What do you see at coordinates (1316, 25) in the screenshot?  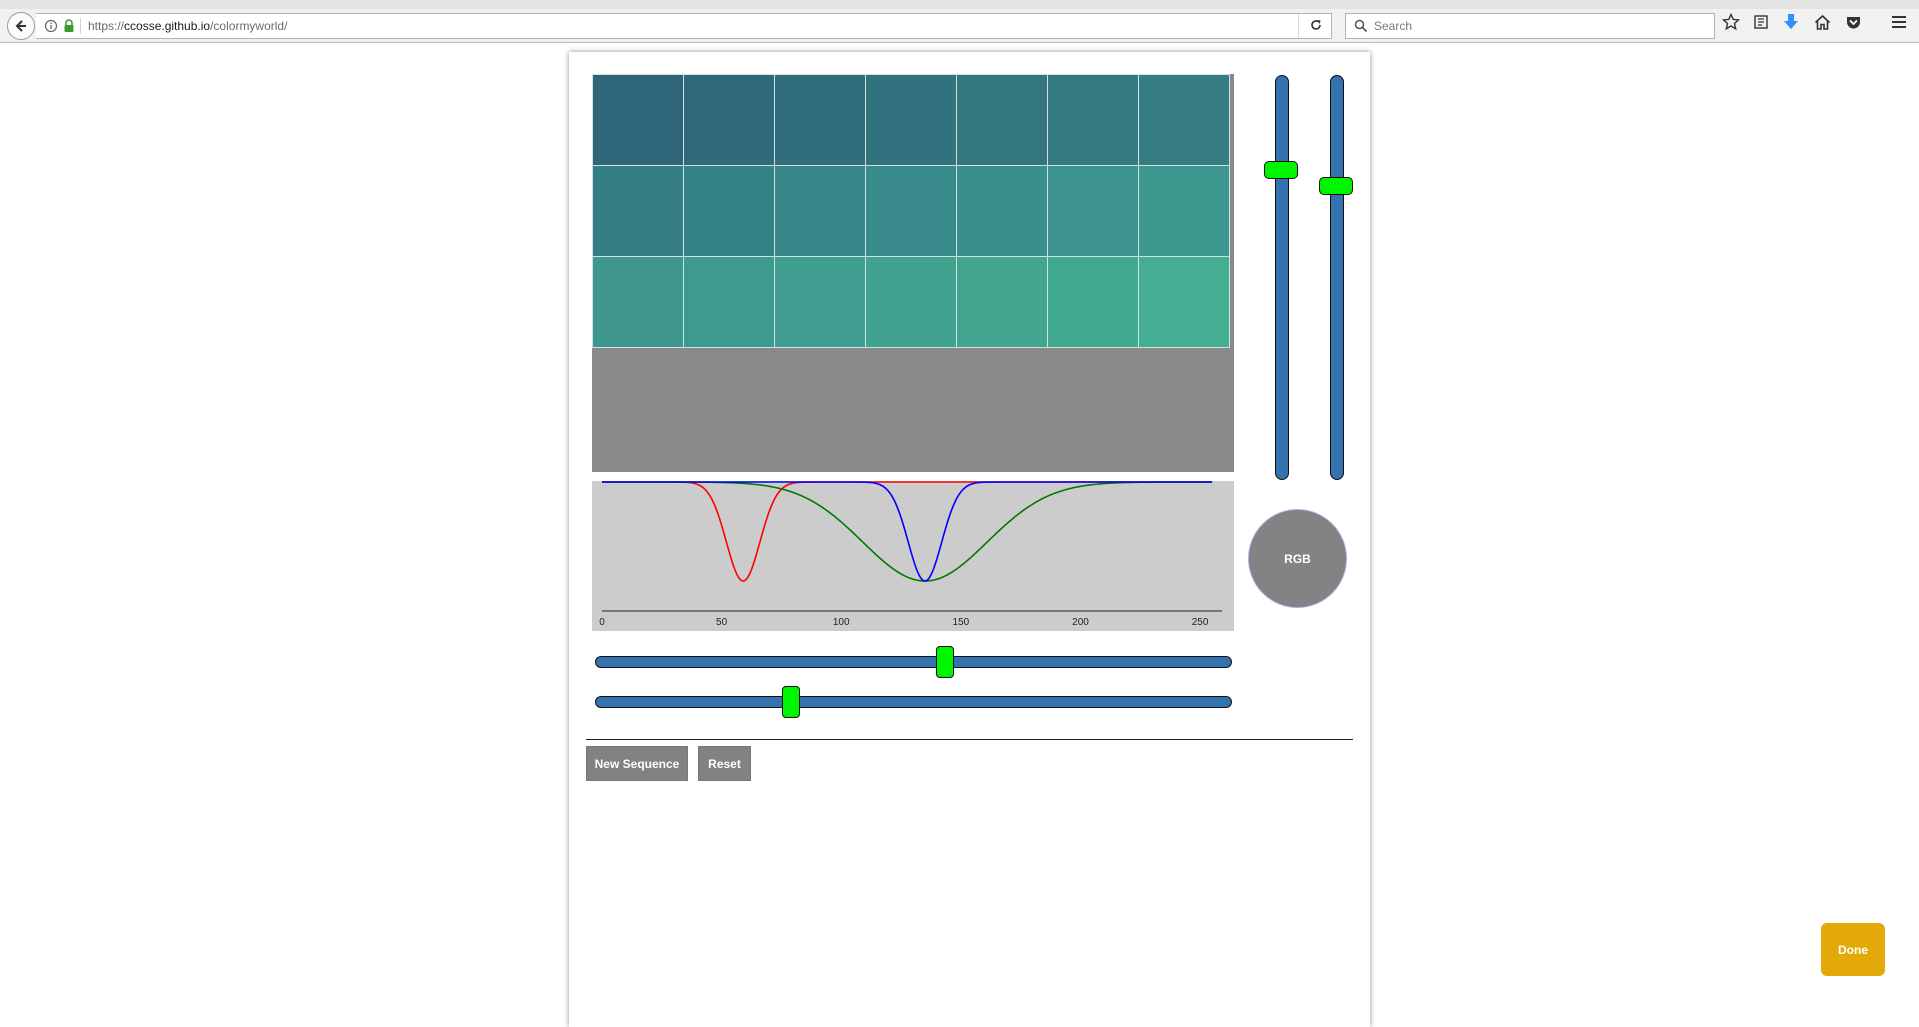 I see `reload-icon` at bounding box center [1316, 25].